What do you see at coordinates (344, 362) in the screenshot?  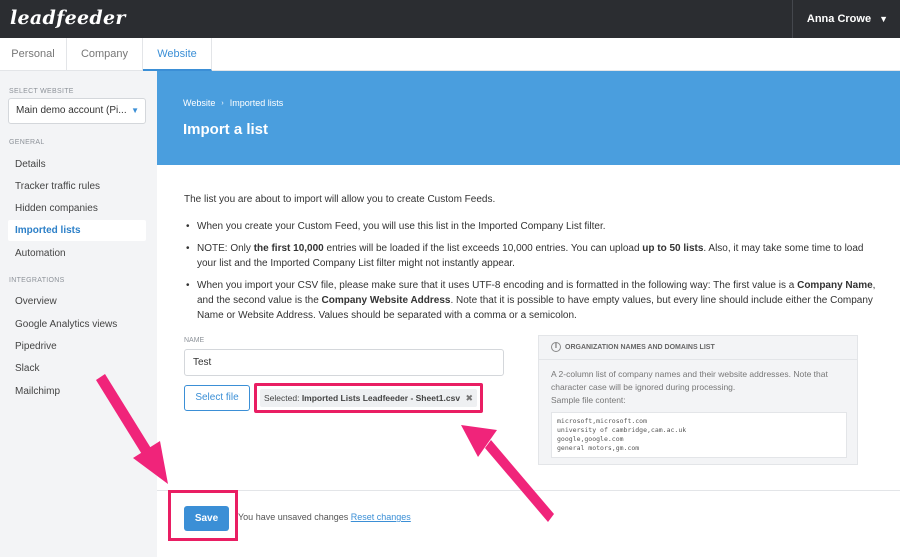 I see `list-name-input: Test` at bounding box center [344, 362].